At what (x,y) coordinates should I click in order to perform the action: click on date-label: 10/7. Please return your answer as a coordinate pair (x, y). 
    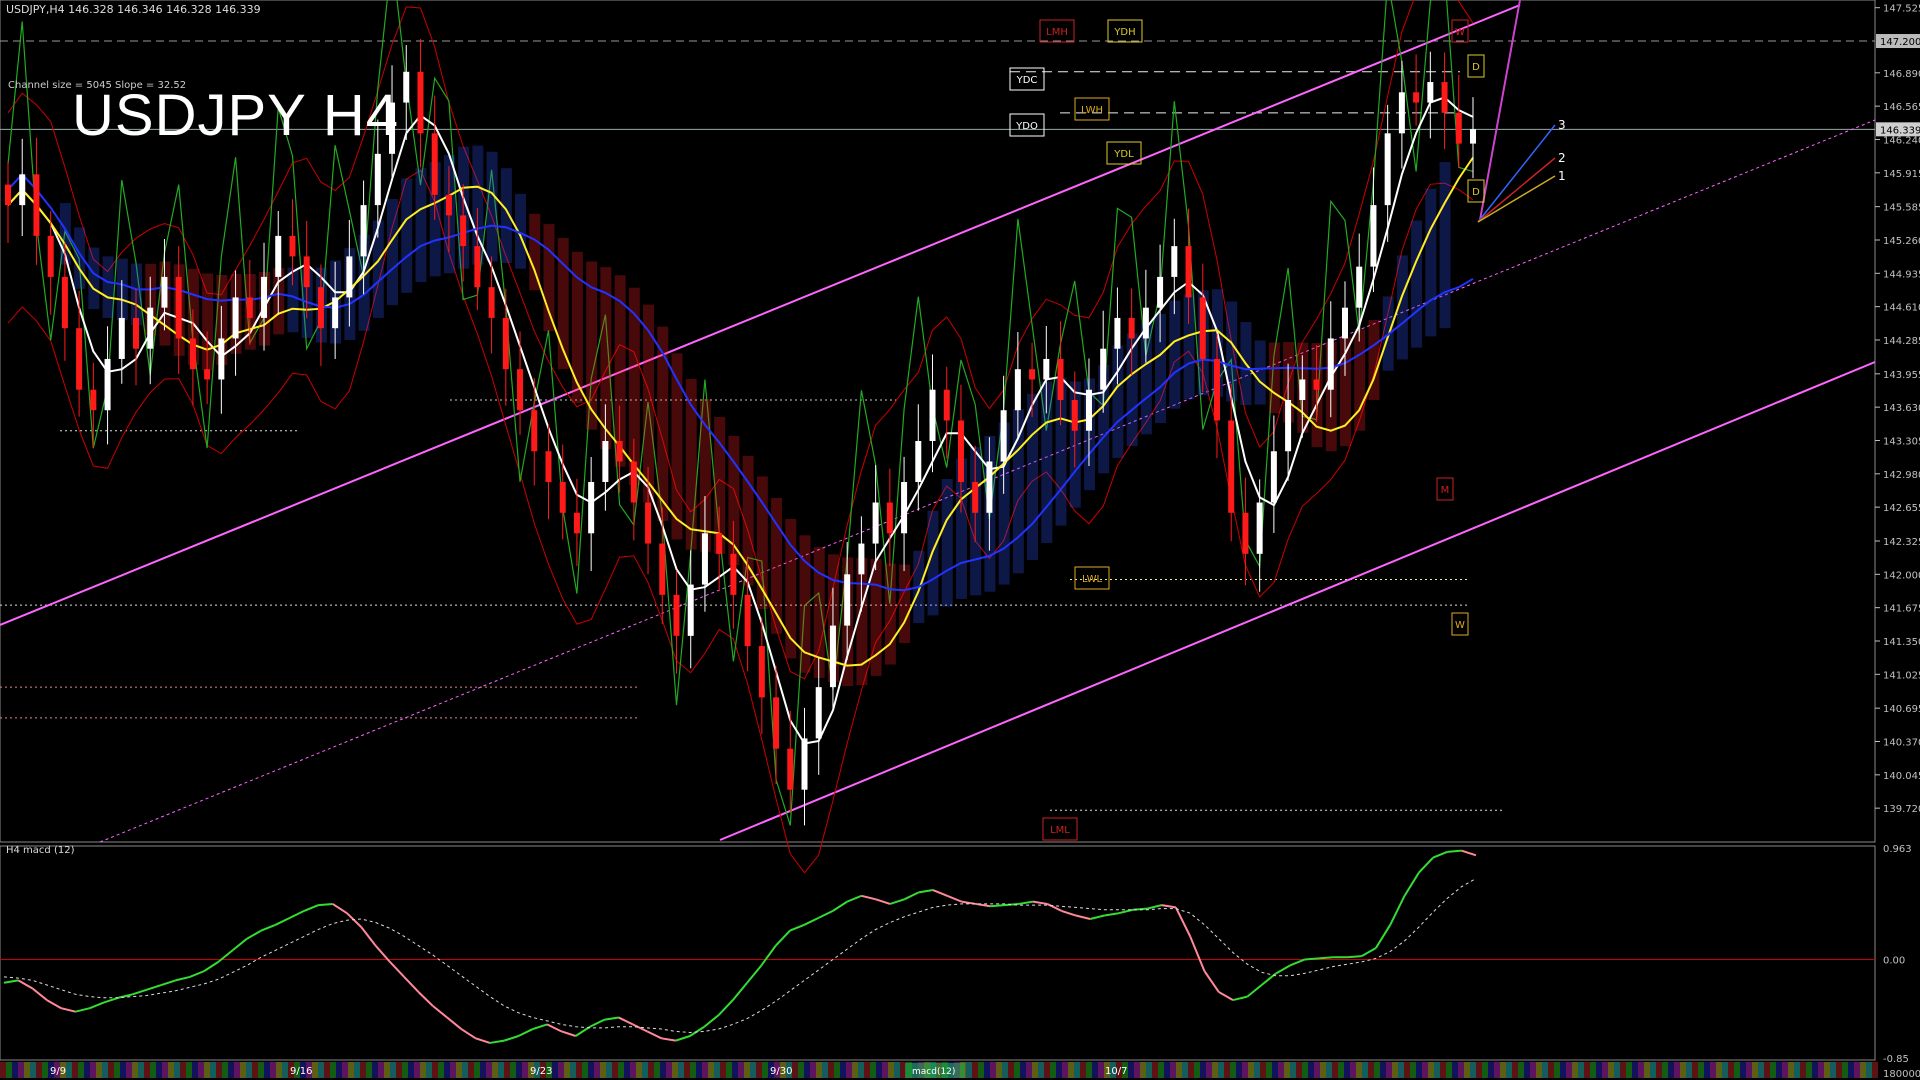
    Looking at the image, I should click on (1116, 1071).